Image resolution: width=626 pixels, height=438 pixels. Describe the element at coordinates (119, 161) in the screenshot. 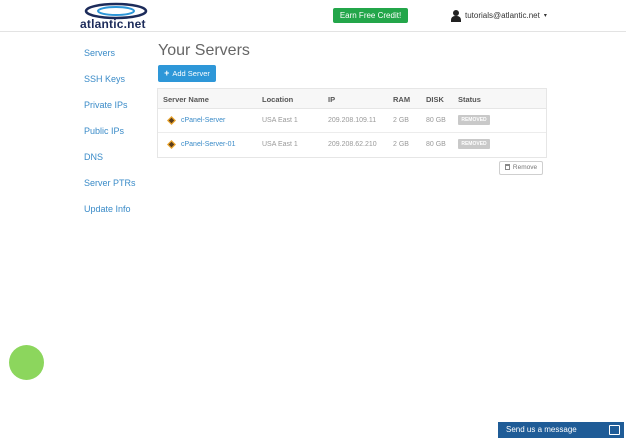

I see `sidebar-item-dns: DNS` at that location.